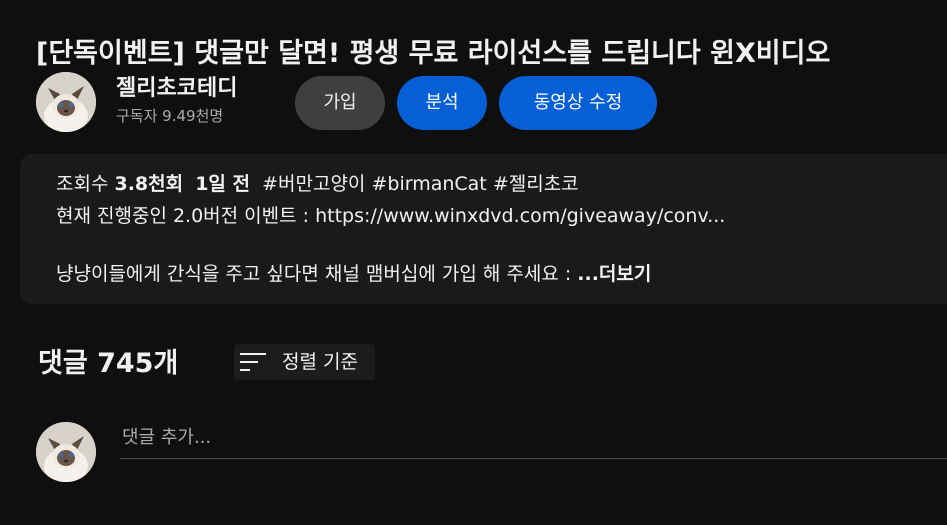 This screenshot has height=525, width=947. I want to click on description-stats: 조회수 3.8천회 1일 전 #버만고양이 #birmanCat #젤리초코, so click(317, 184).